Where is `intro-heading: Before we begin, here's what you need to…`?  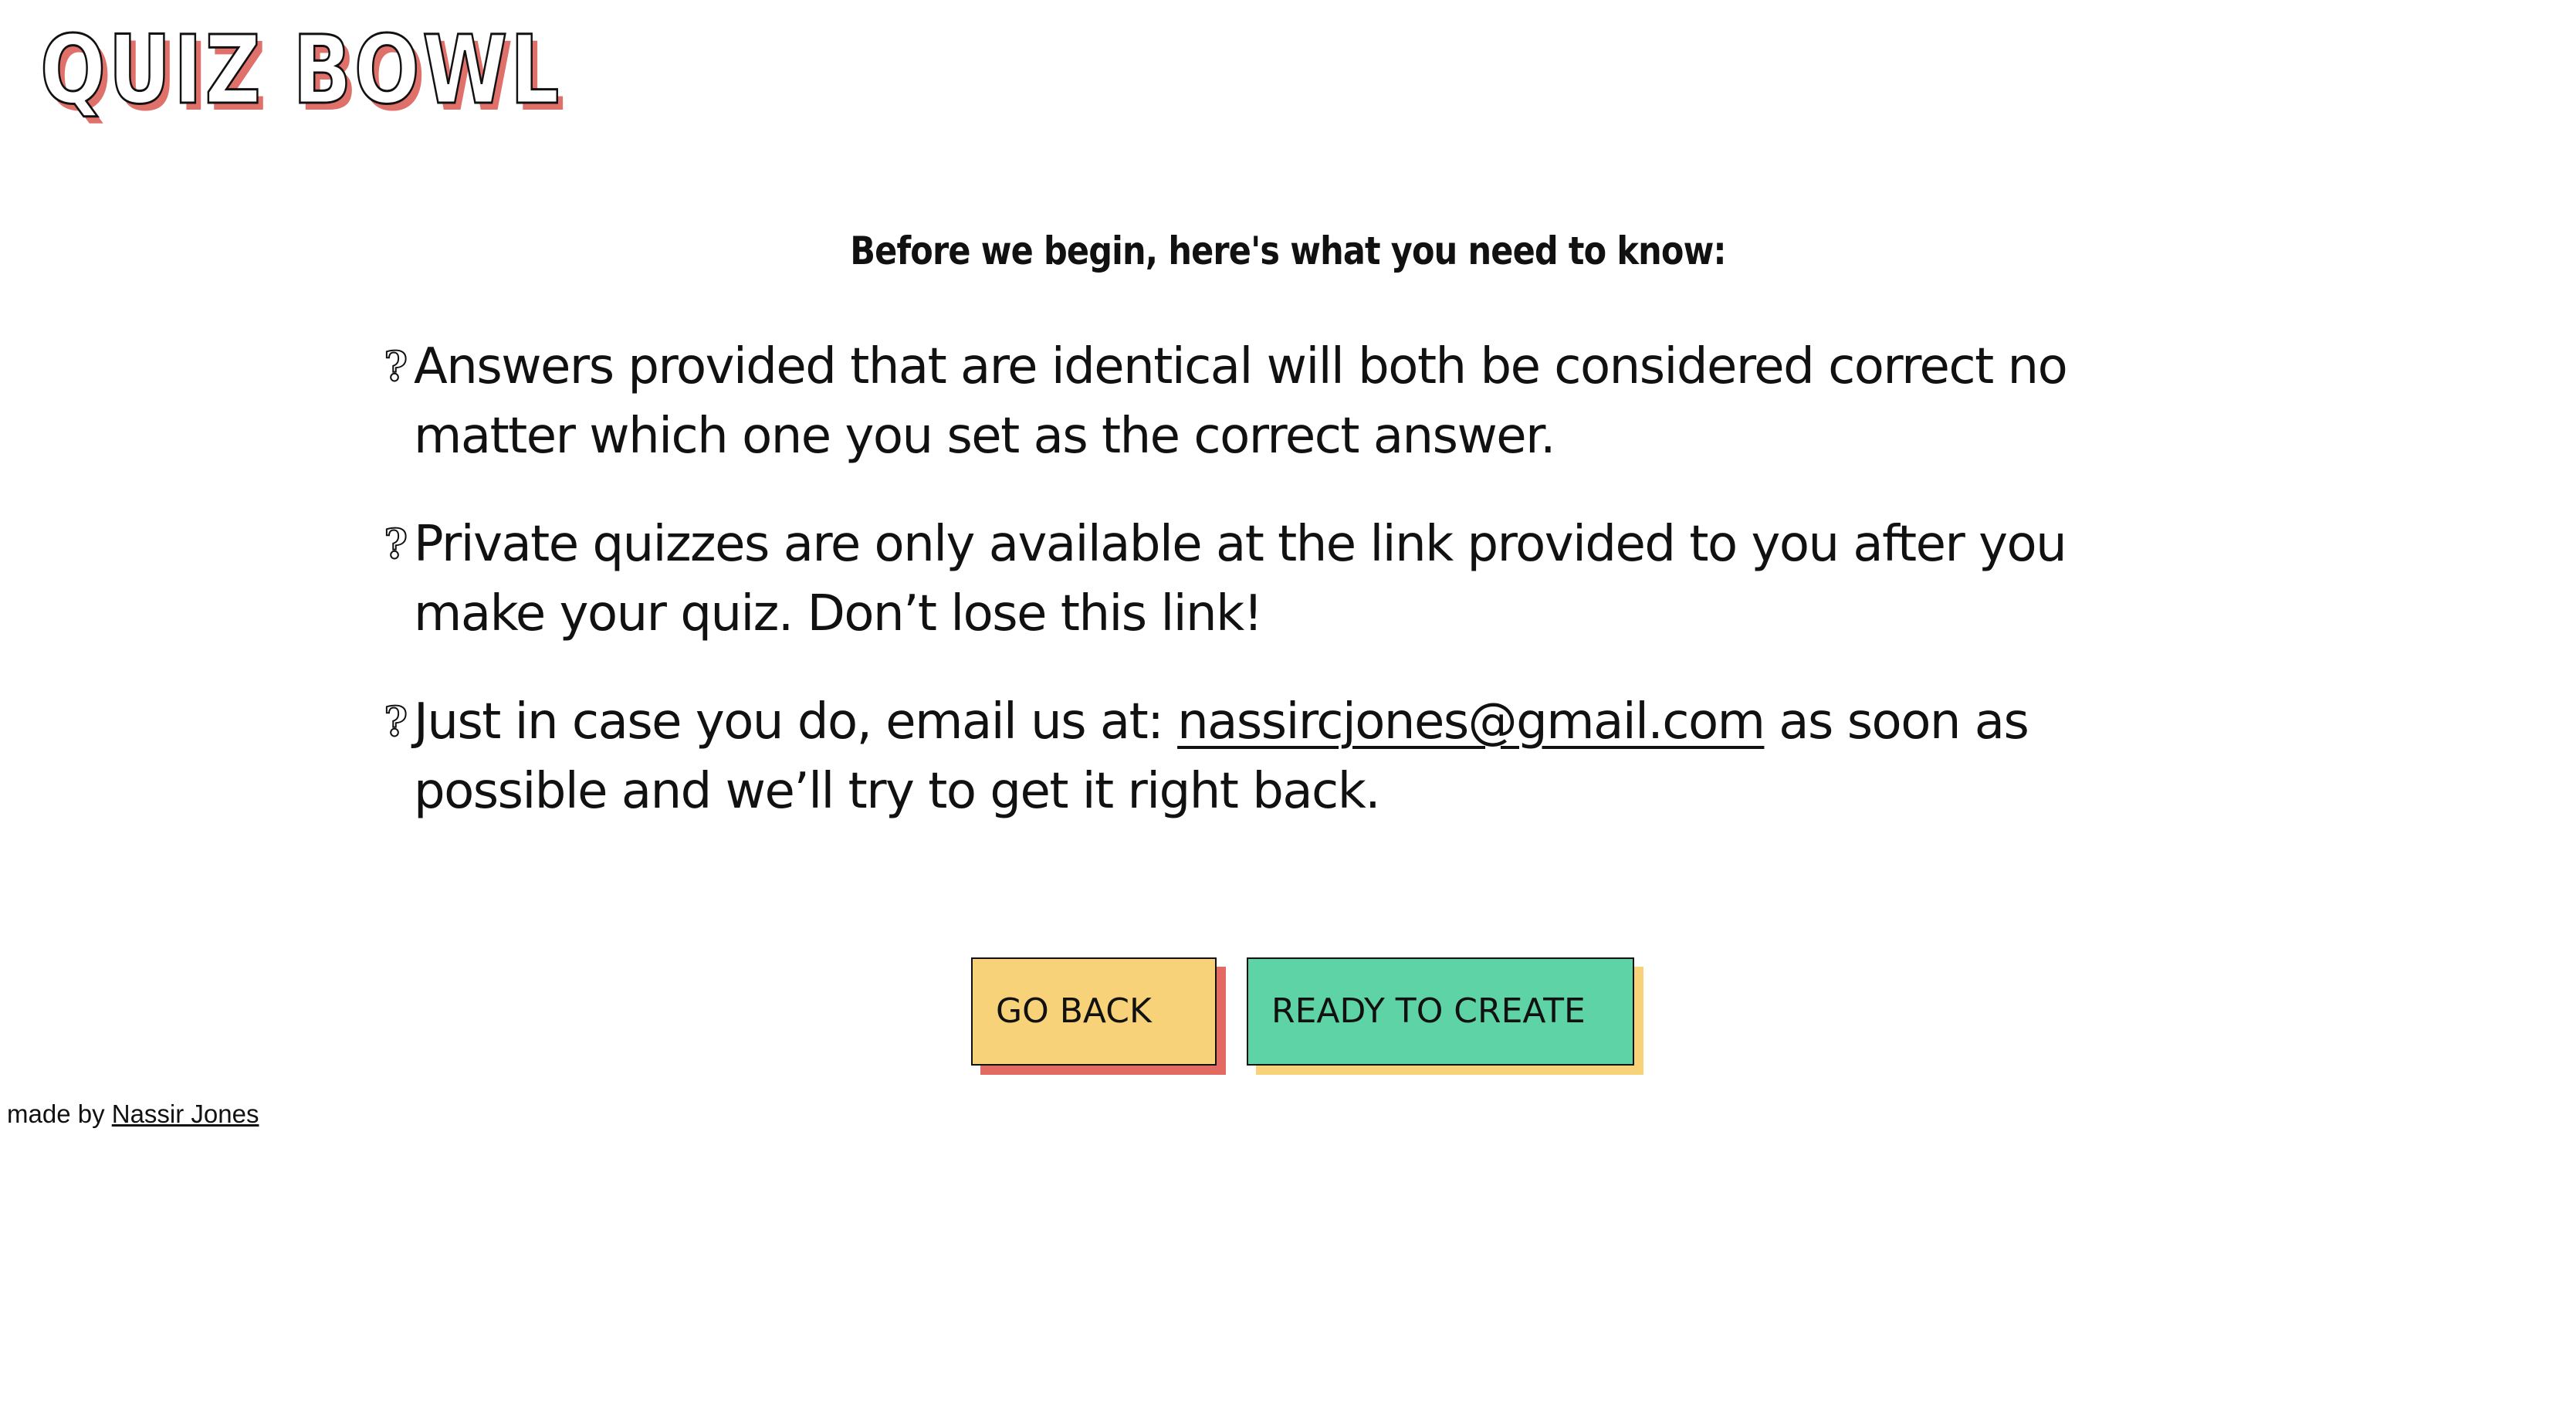 intro-heading: Before we begin, here's what you need to… is located at coordinates (1288, 251).